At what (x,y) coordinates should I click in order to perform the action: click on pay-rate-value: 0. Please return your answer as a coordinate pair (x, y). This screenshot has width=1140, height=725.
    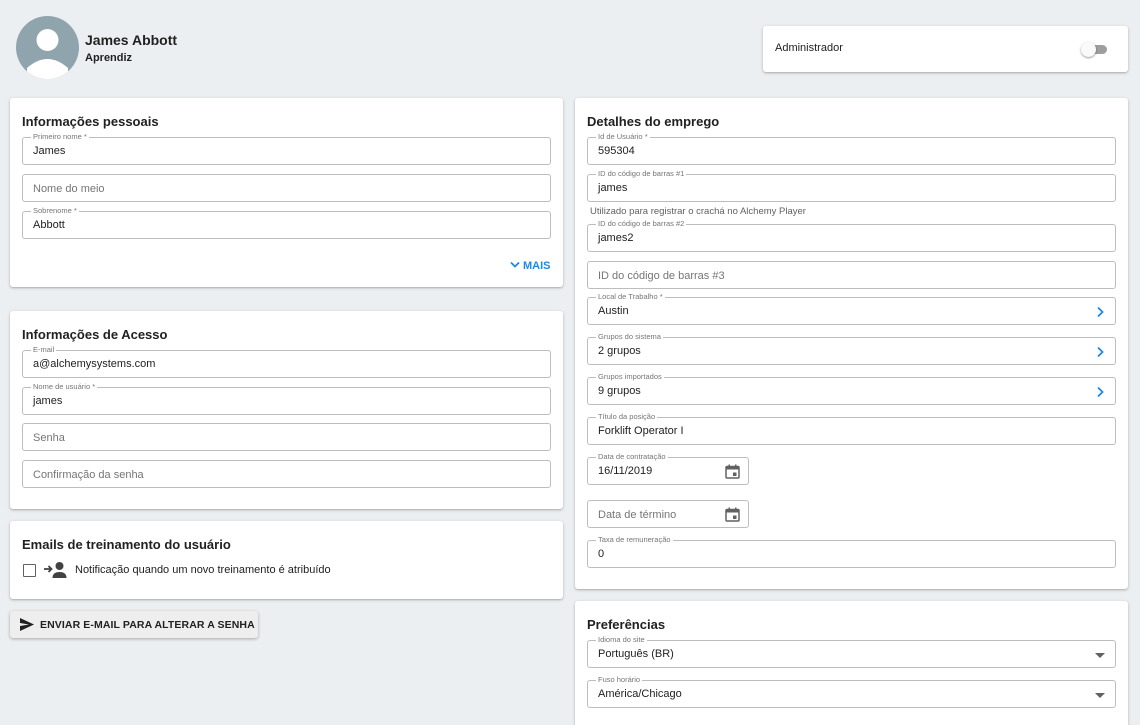
    Looking at the image, I should click on (601, 554).